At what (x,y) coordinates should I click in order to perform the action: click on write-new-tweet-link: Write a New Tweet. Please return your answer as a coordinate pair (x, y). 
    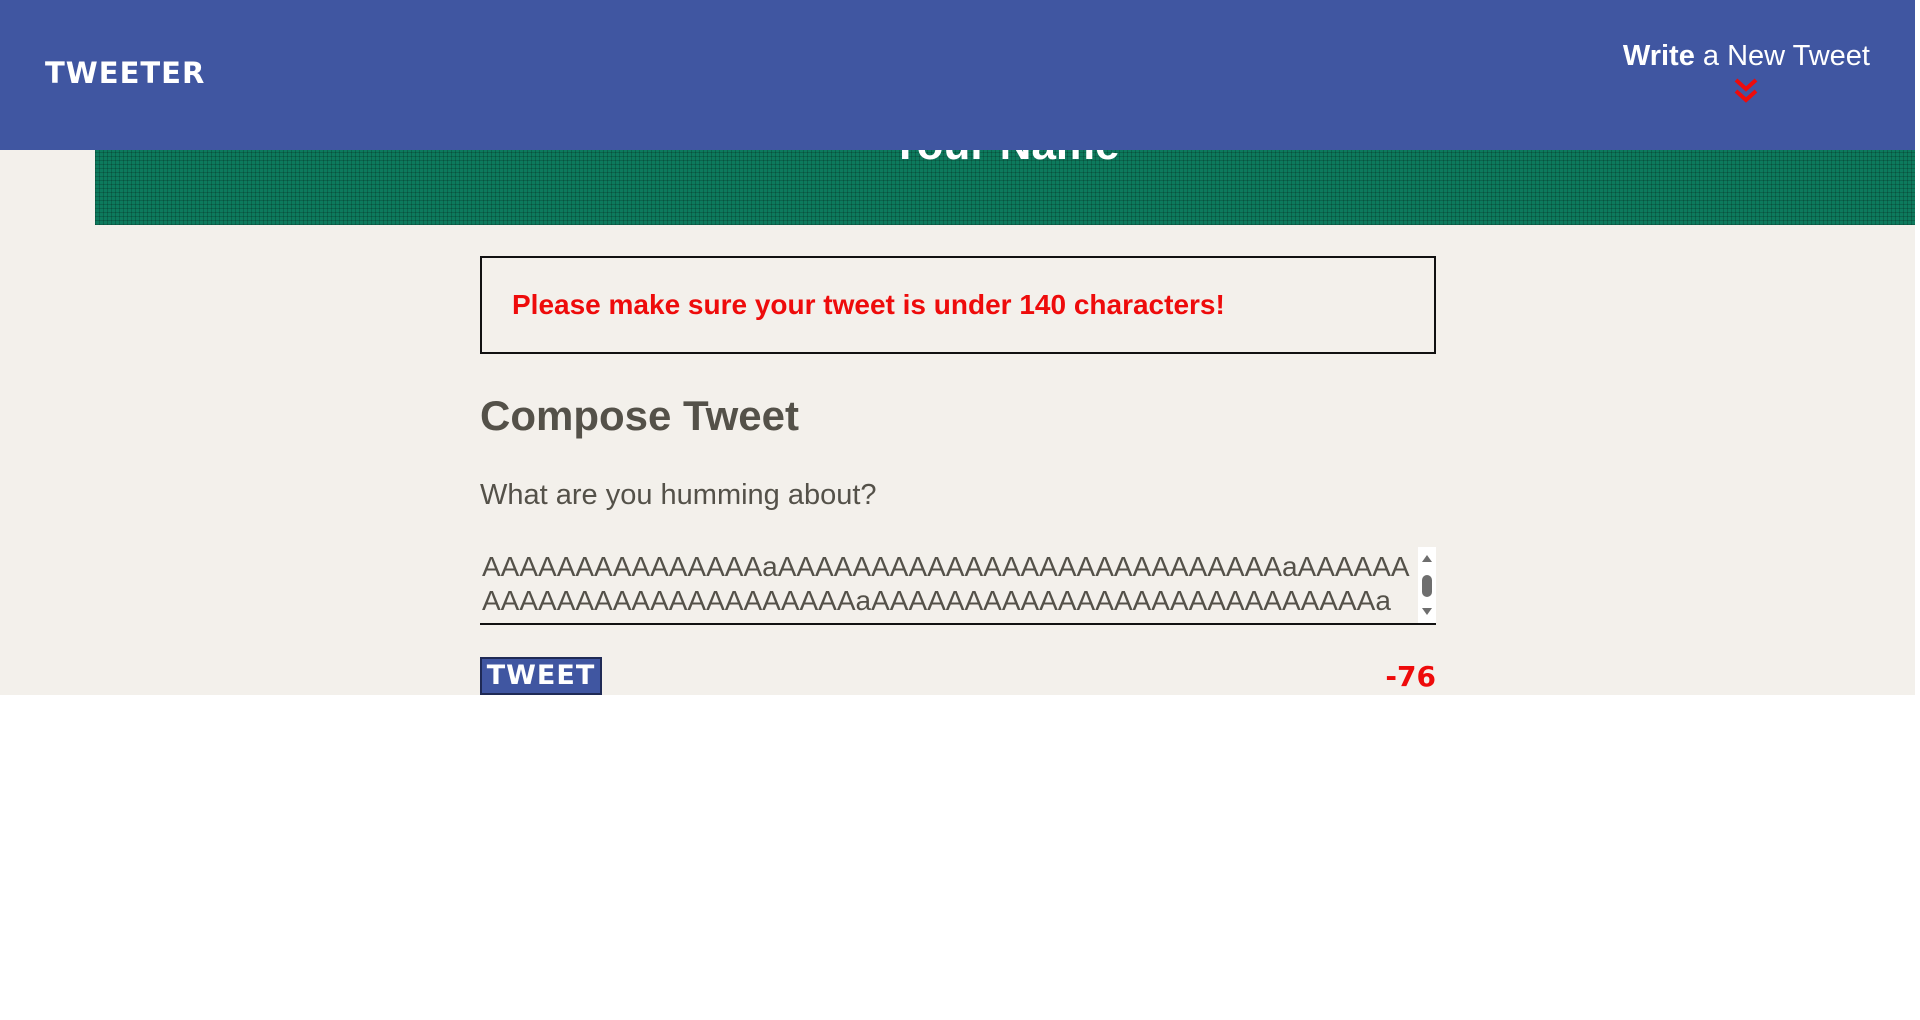
    Looking at the image, I should click on (1746, 72).